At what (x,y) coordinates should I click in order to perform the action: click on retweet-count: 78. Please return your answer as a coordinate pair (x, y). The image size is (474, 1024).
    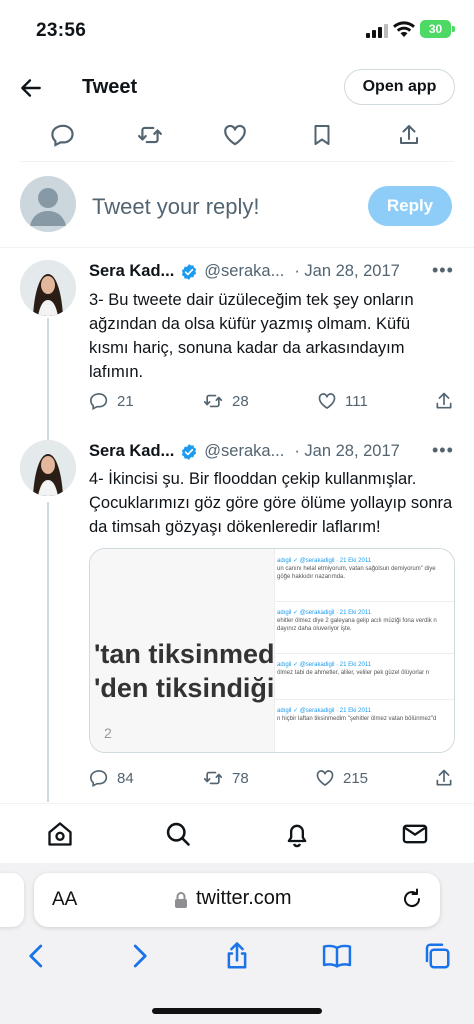
    Looking at the image, I should click on (225, 778).